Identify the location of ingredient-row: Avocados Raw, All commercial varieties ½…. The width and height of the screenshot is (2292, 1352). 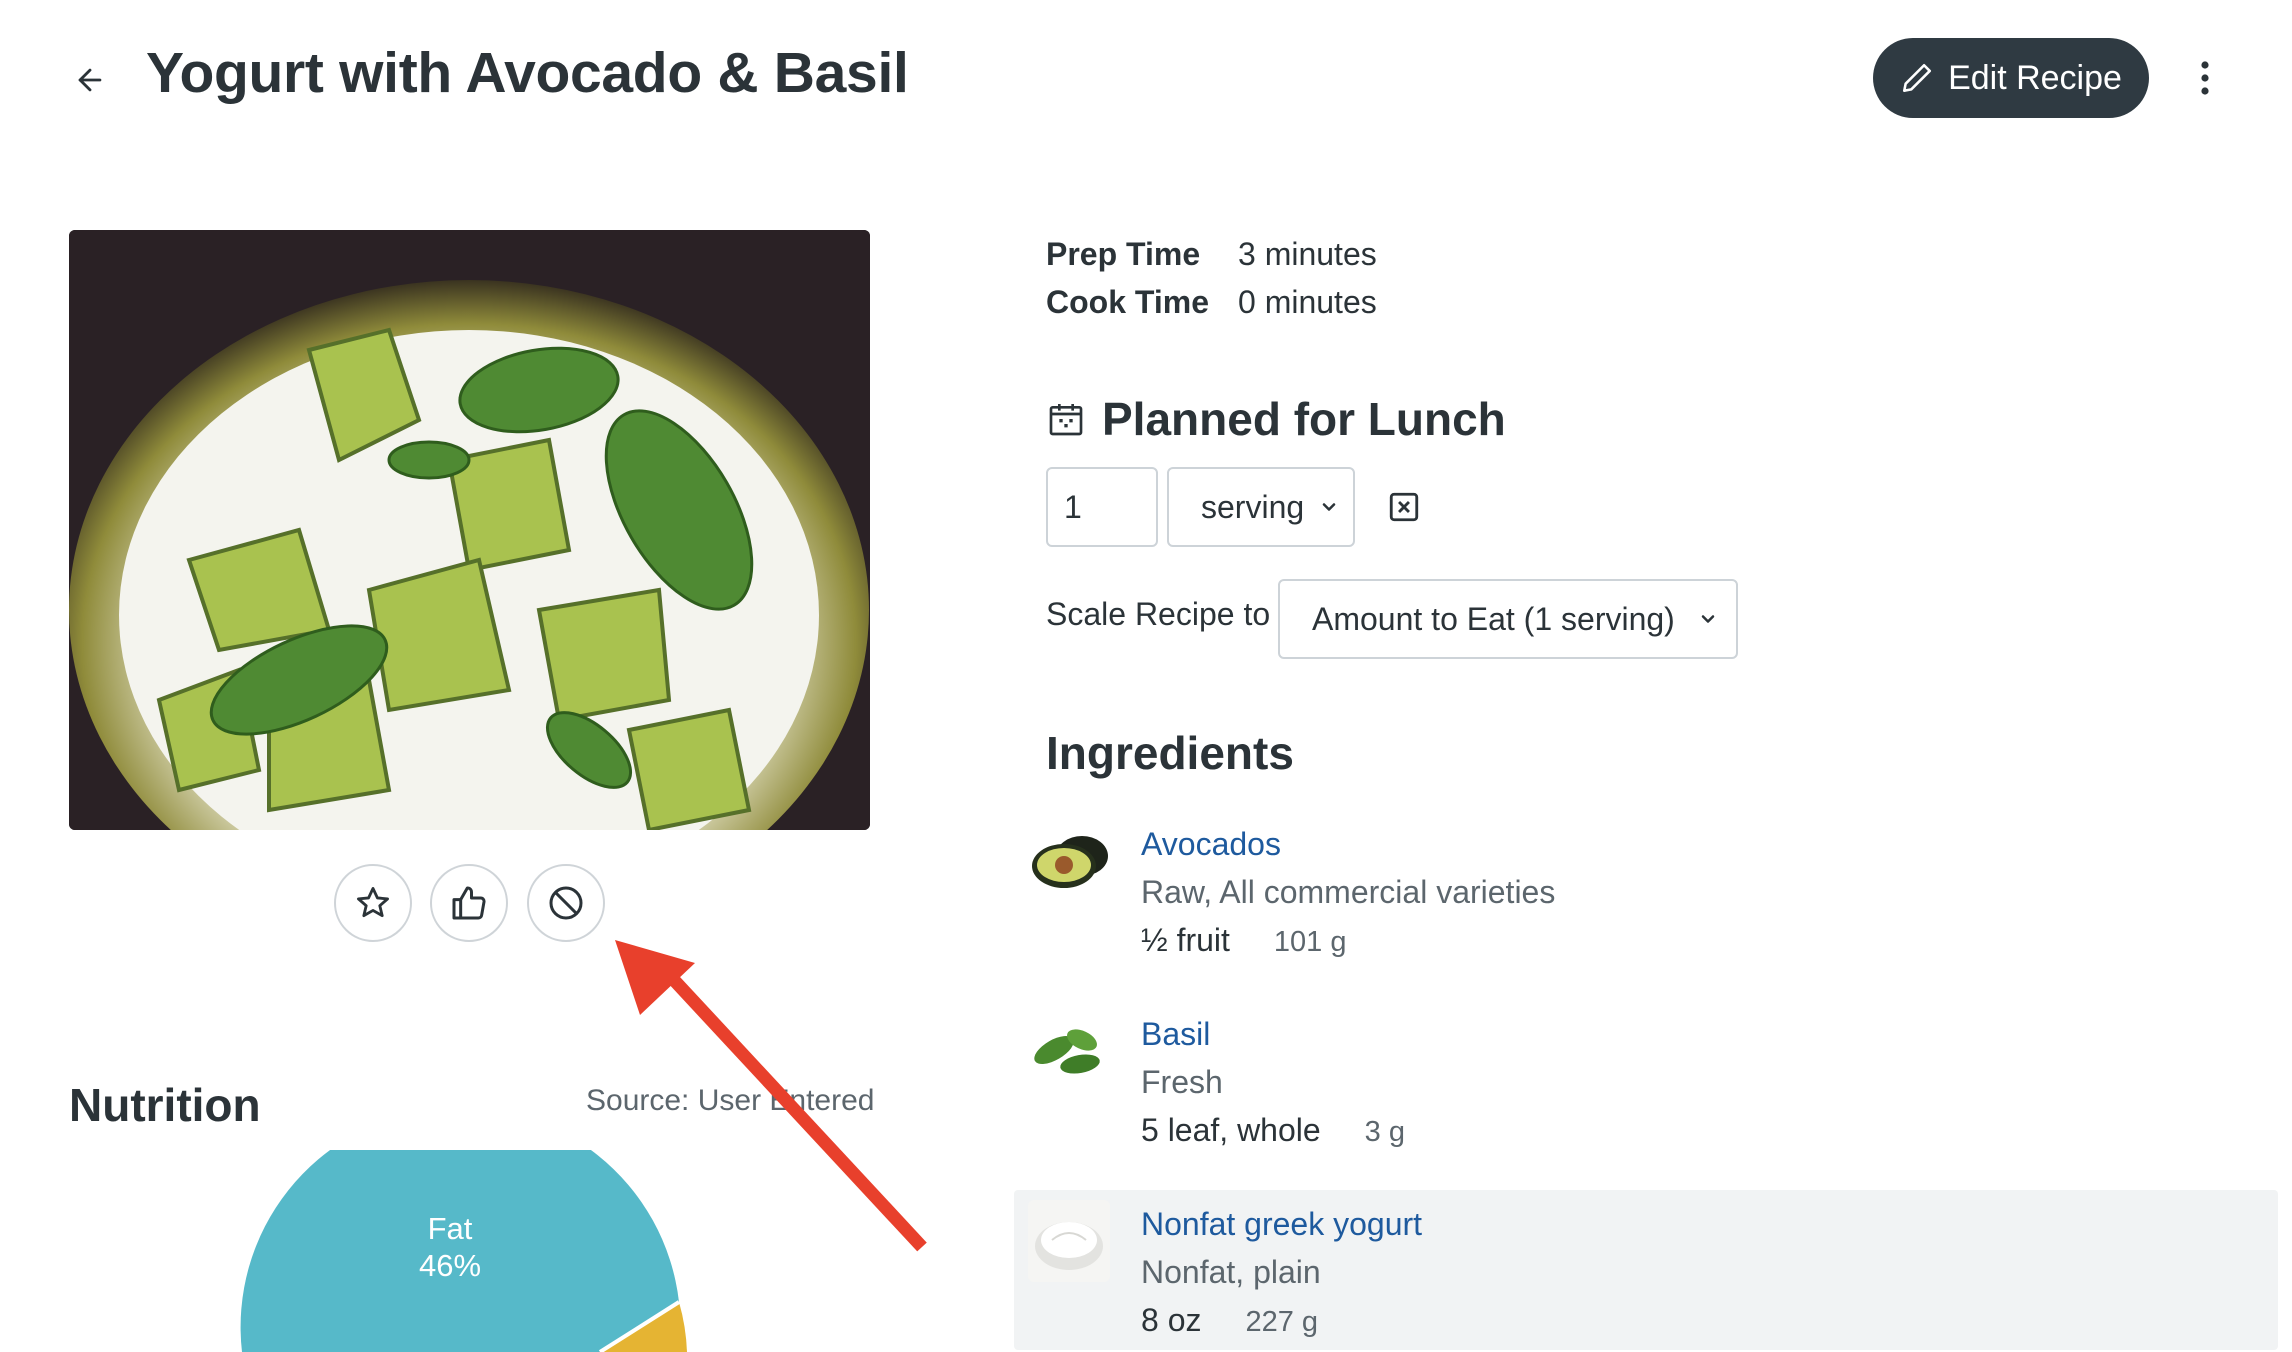
(1646, 890).